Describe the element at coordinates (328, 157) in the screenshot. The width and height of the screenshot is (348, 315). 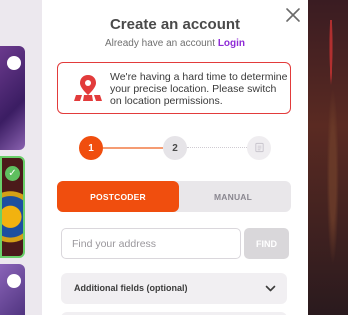
I see `background-image` at that location.